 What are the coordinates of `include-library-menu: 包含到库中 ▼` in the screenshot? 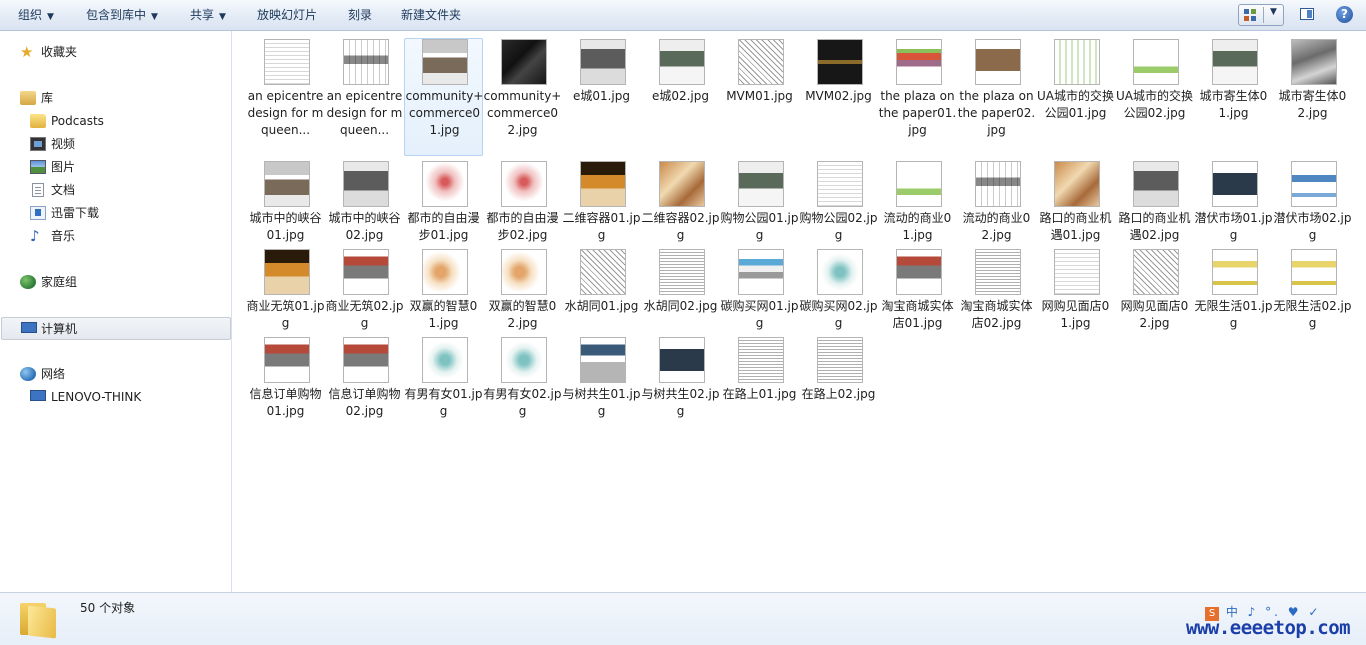 It's located at (122, 15).